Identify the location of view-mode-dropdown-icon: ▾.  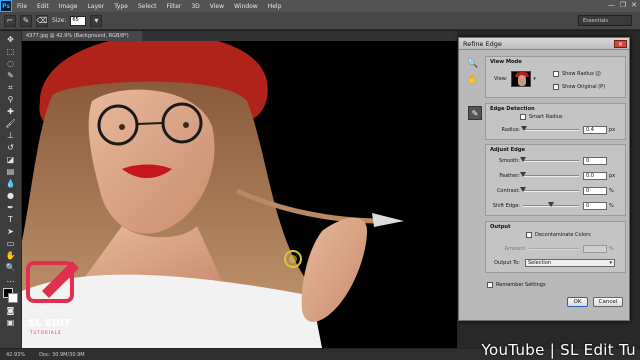
(534, 79).